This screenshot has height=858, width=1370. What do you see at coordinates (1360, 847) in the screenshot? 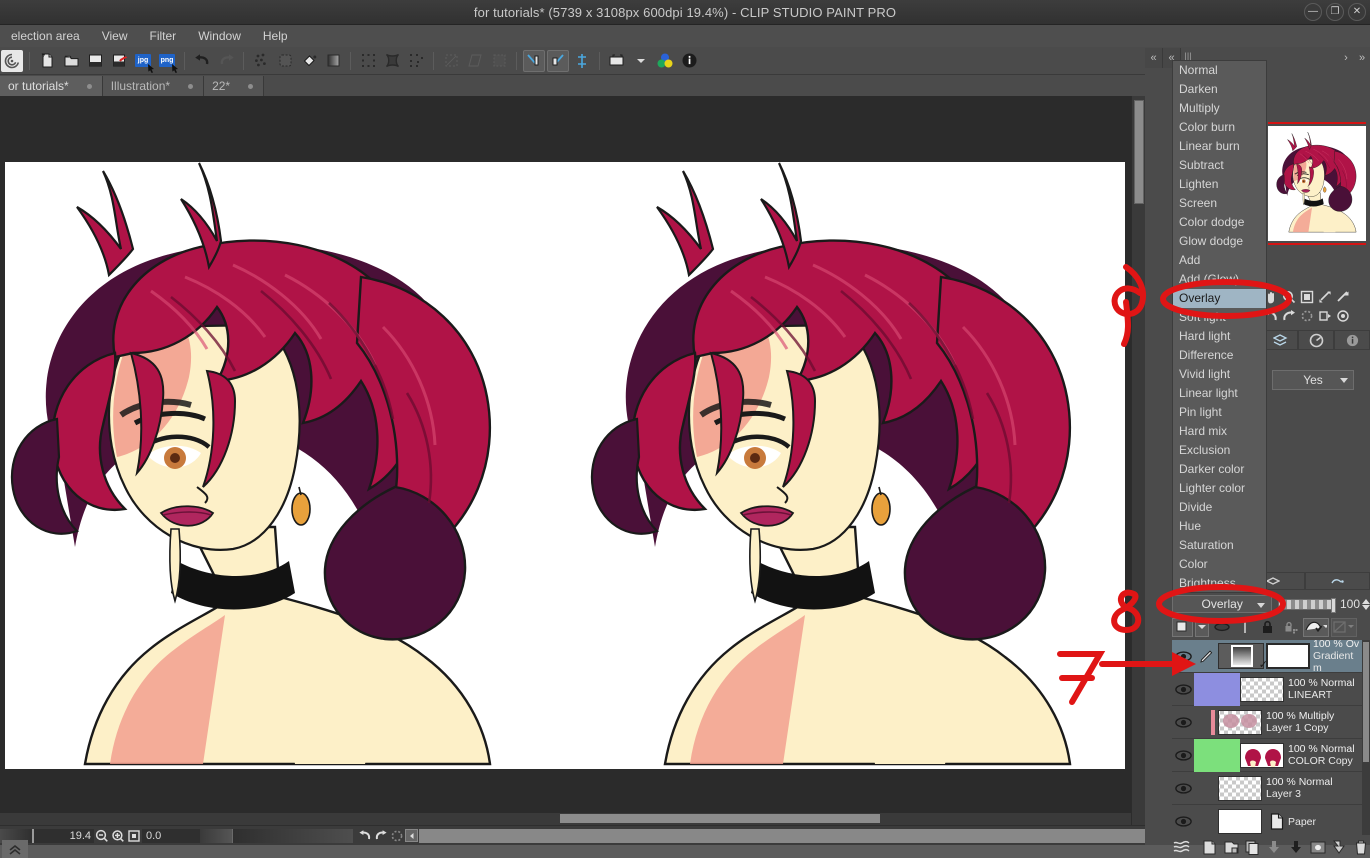
I see `delete-layer-icon` at bounding box center [1360, 847].